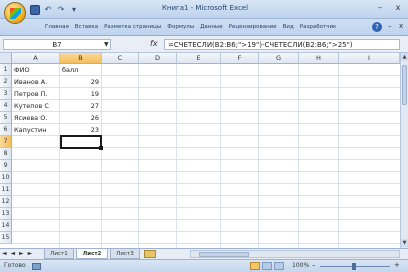  Describe the element at coordinates (17, 253) in the screenshot. I see `sheet-nav-arrows: ◄ ◄ ► ►` at that location.